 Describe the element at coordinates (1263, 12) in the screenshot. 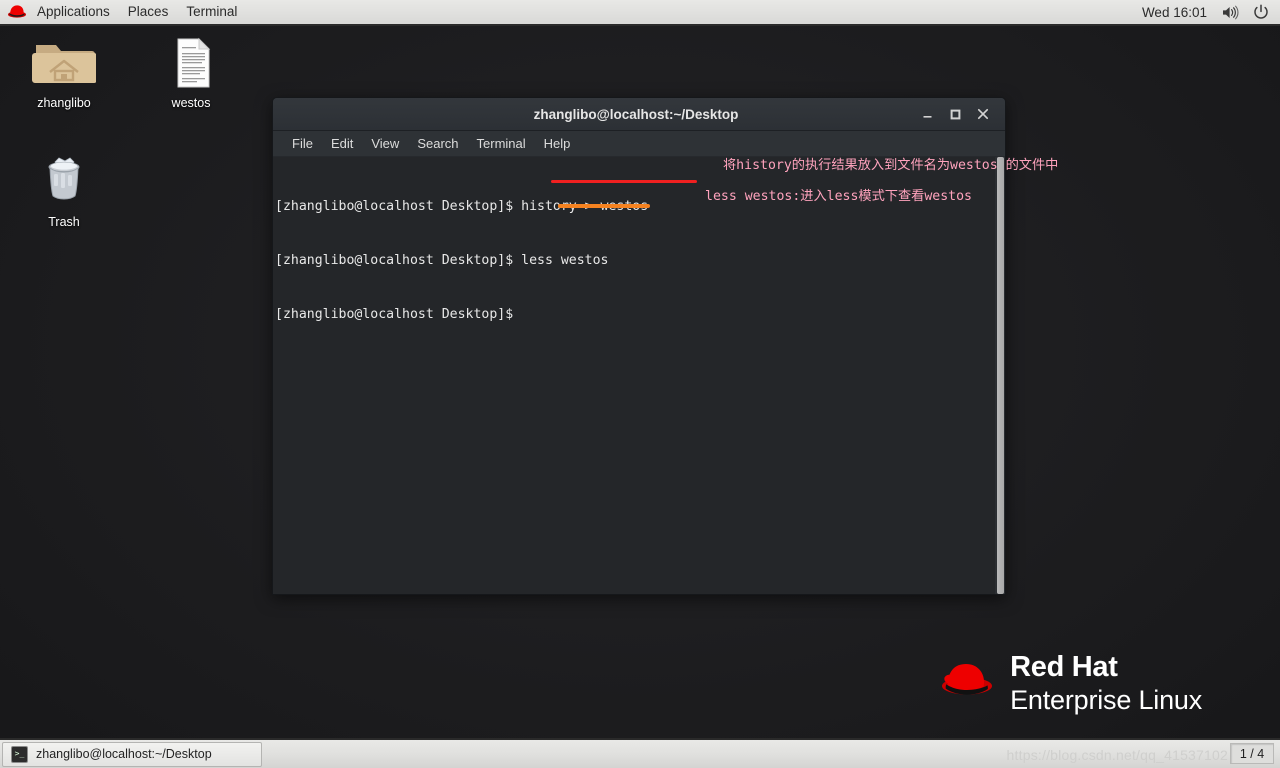

I see `power-icon` at that location.